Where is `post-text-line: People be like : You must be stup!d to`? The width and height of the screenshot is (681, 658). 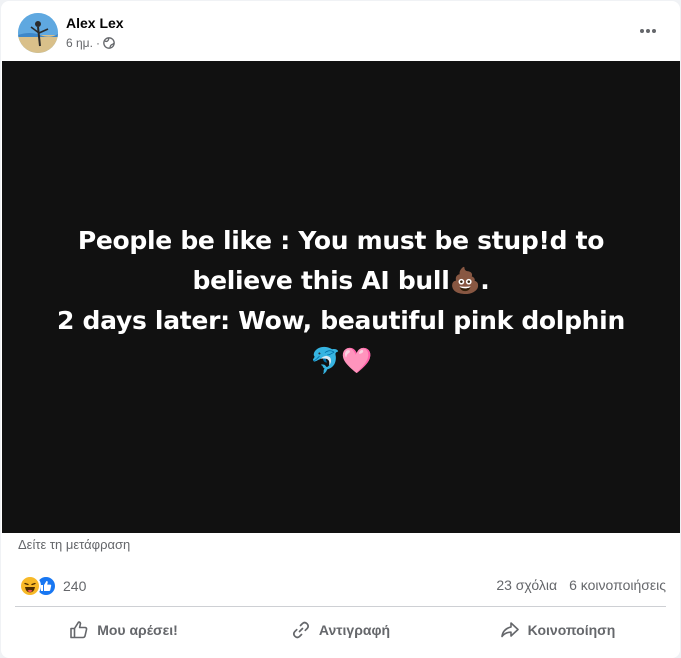
post-text-line: People be like : You must be stup!d to is located at coordinates (341, 240).